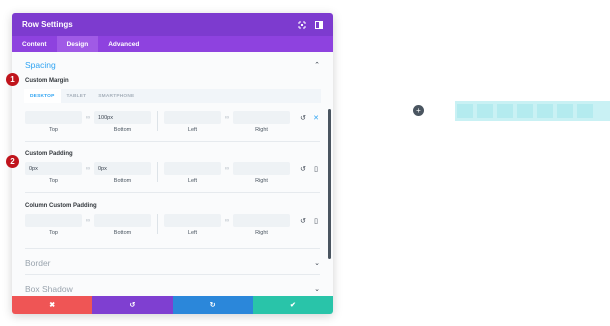  I want to click on column-padding-top-input, so click(53, 220).